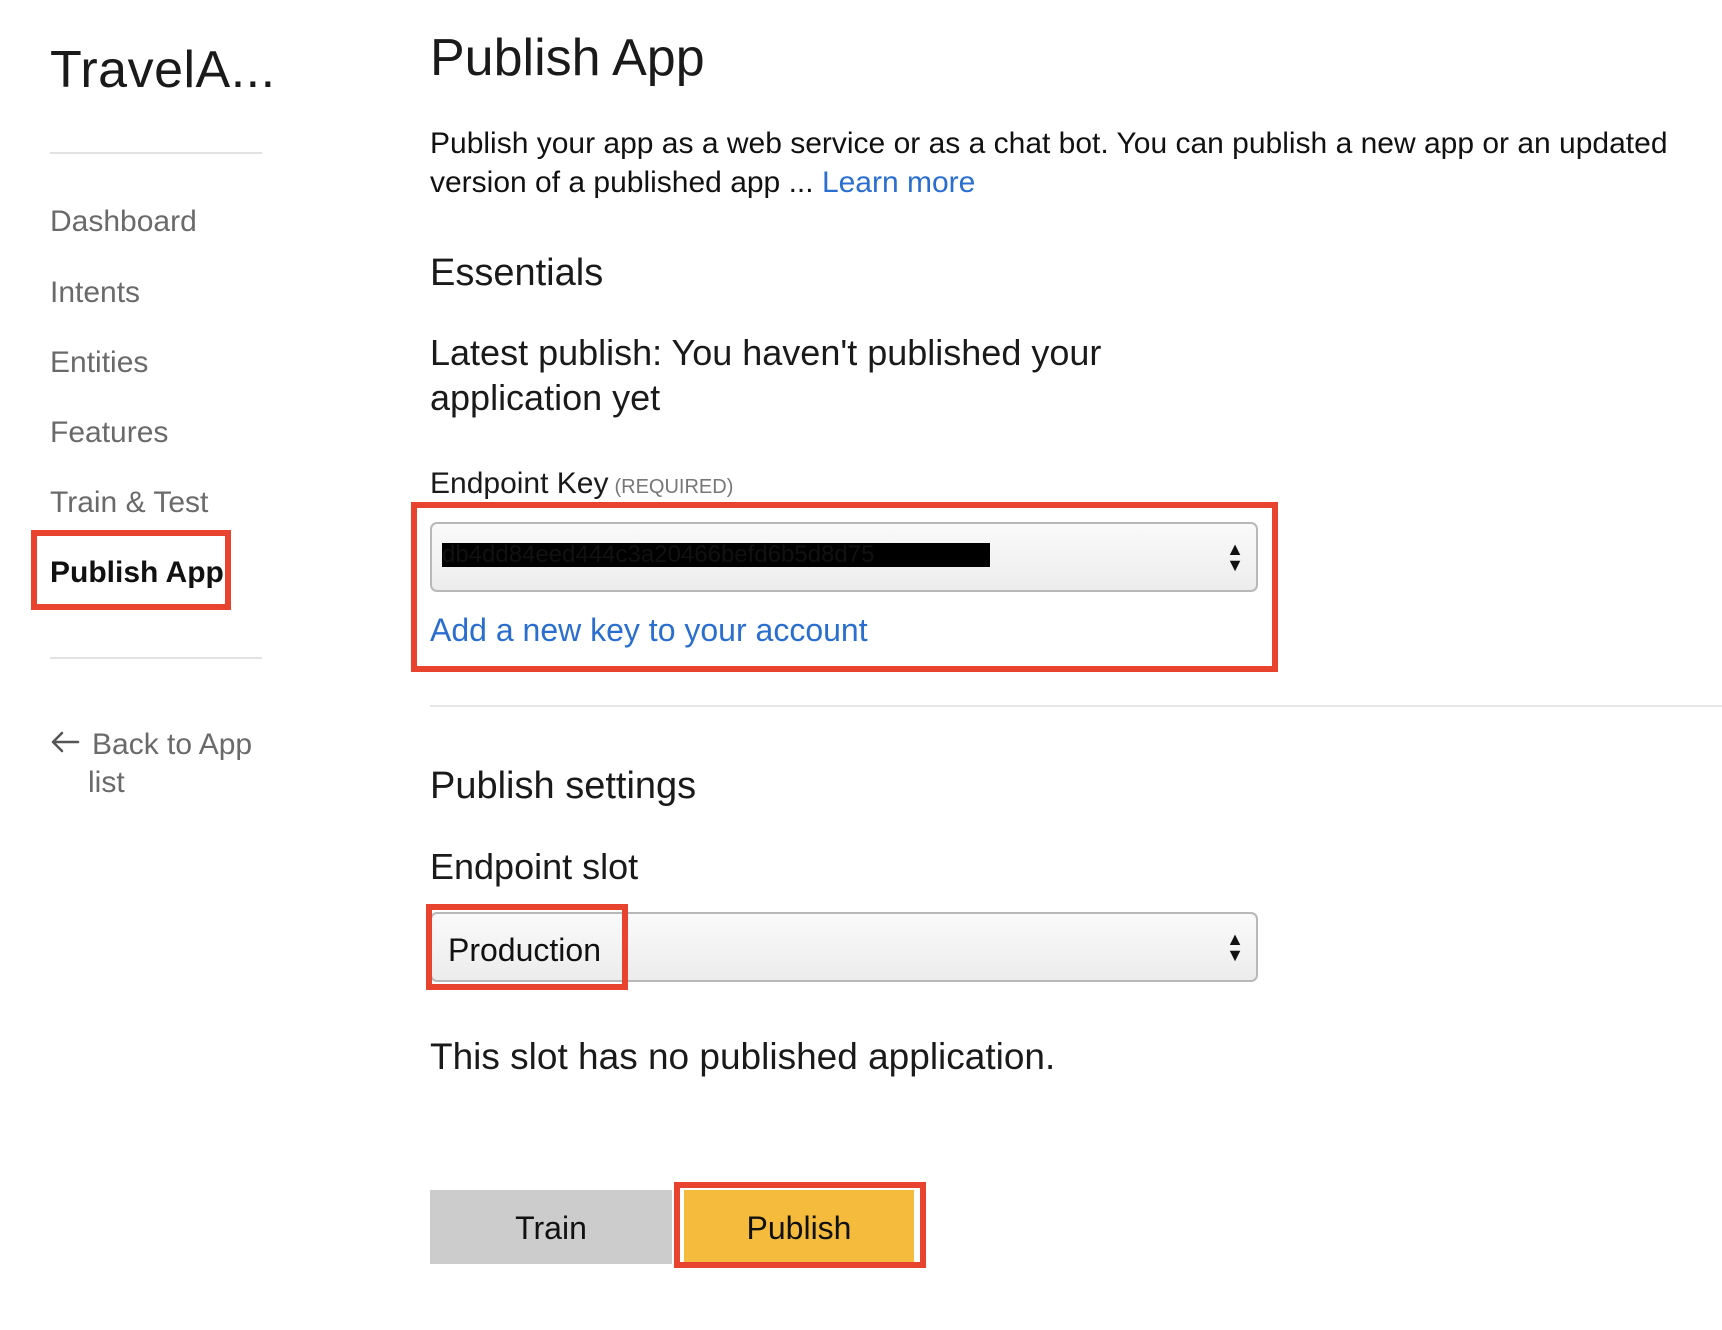  What do you see at coordinates (95, 293) in the screenshot?
I see `sidebar-item-intents: Intents` at bounding box center [95, 293].